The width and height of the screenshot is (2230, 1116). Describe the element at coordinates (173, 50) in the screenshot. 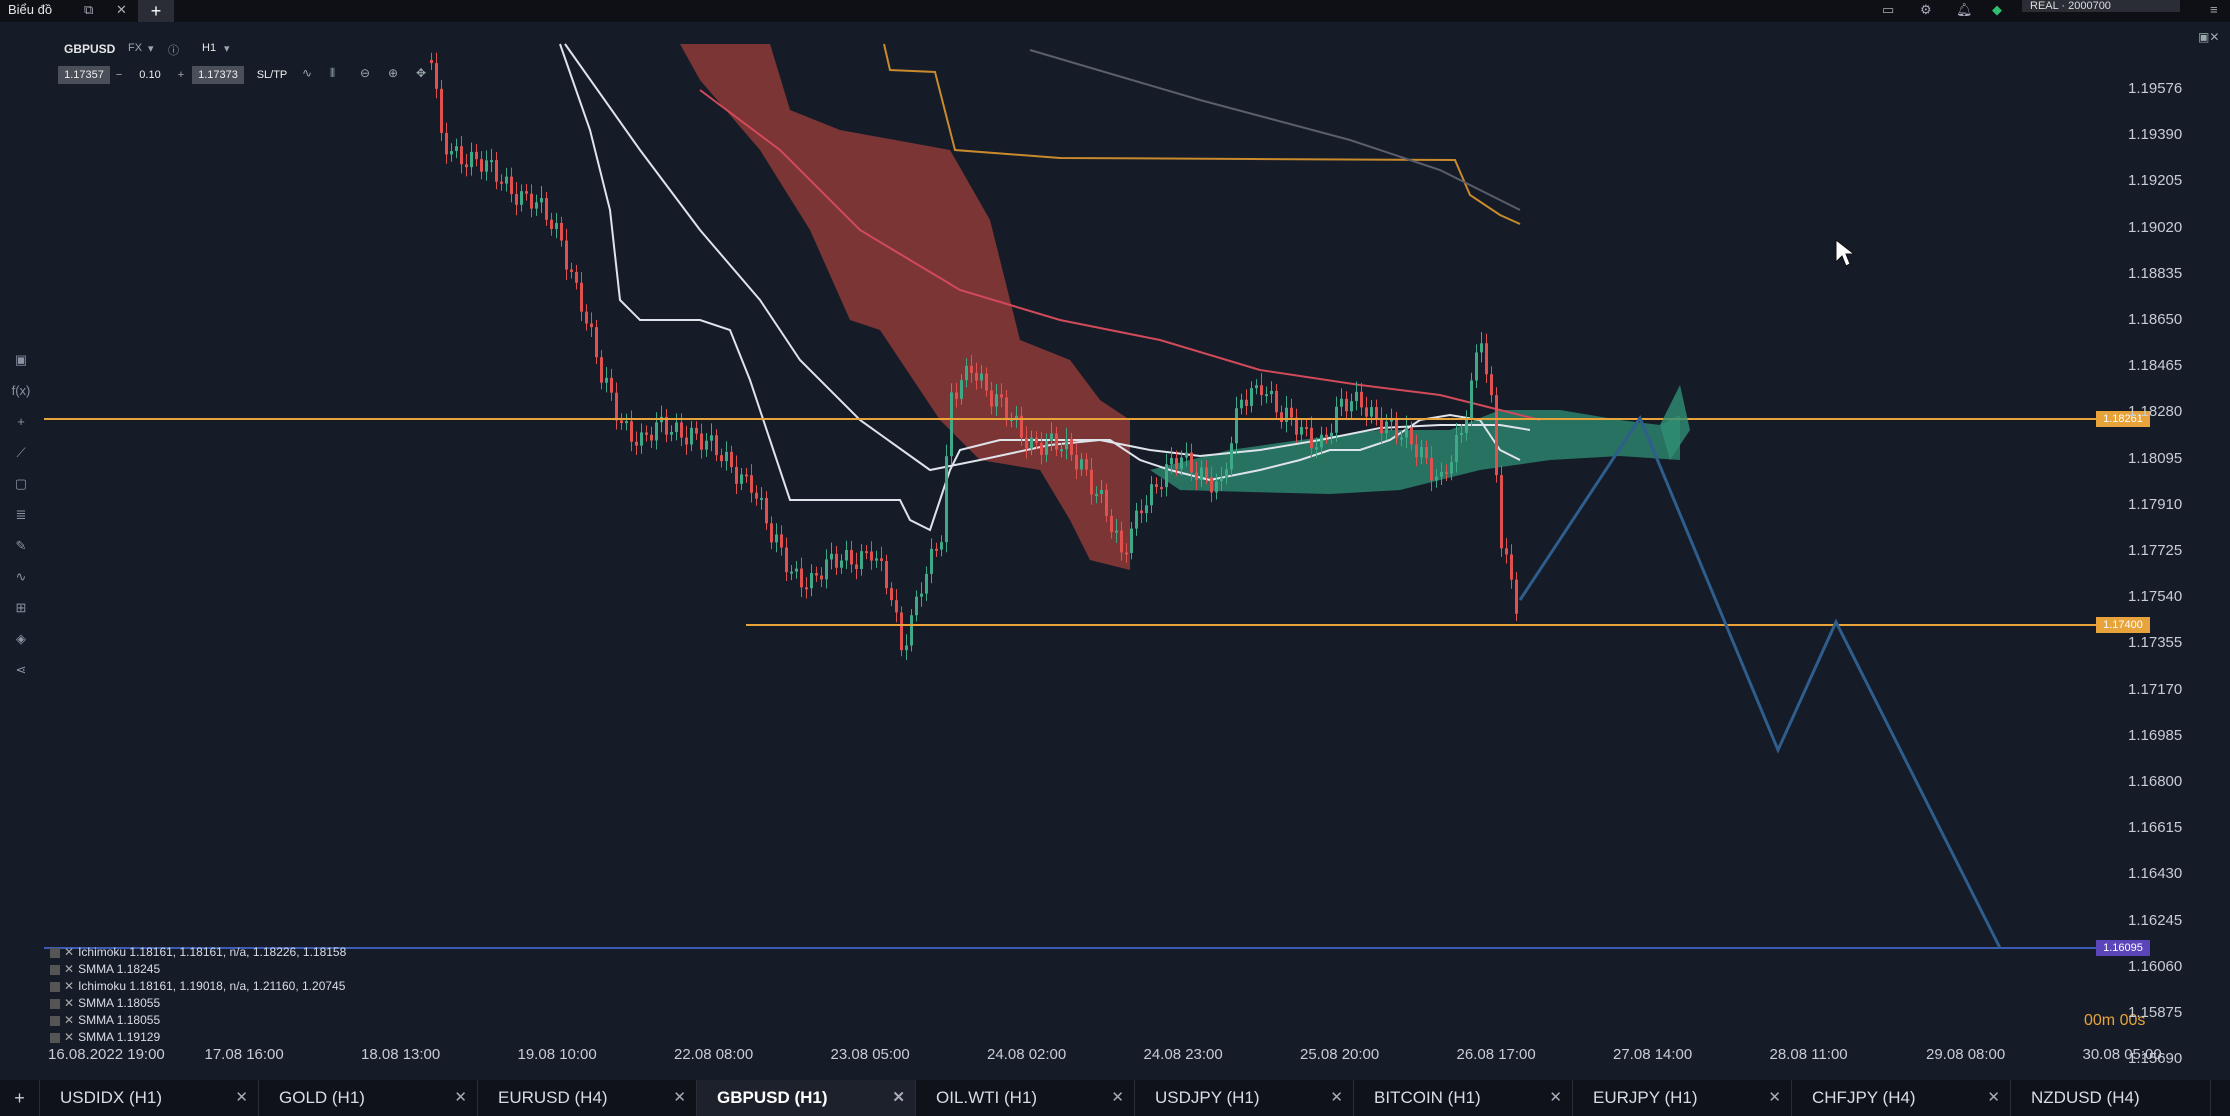

I see `info-icon: ⓘ` at that location.